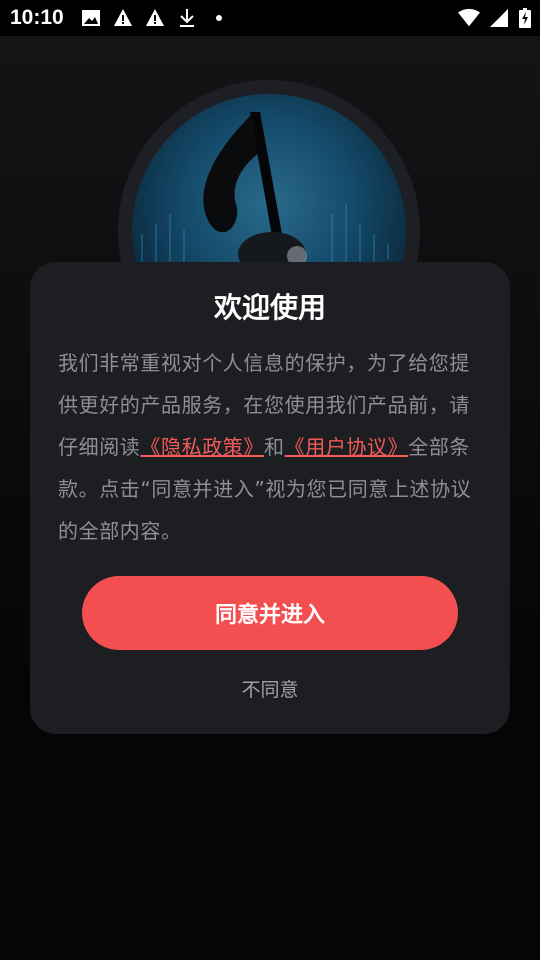 Image resolution: width=540 pixels, height=960 pixels. I want to click on wifi-icon, so click(469, 18).